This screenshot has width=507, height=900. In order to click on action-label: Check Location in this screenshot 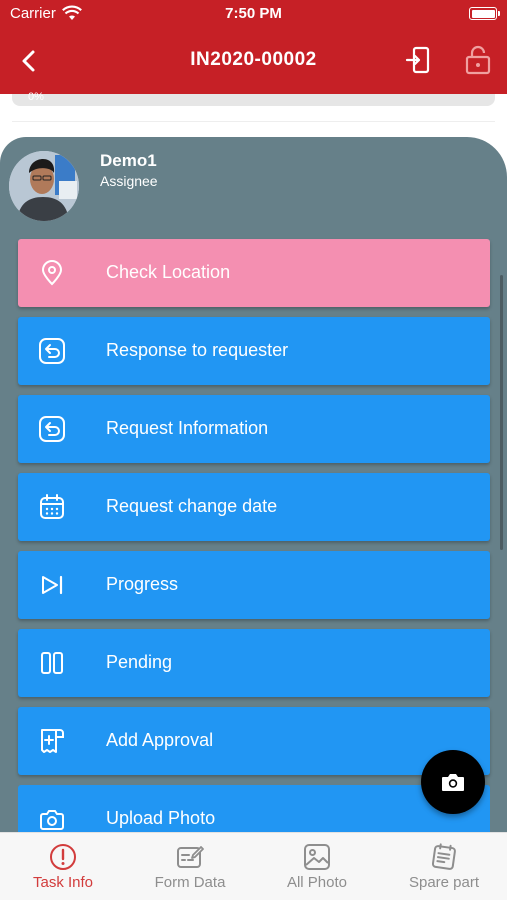, I will do `click(168, 272)`.